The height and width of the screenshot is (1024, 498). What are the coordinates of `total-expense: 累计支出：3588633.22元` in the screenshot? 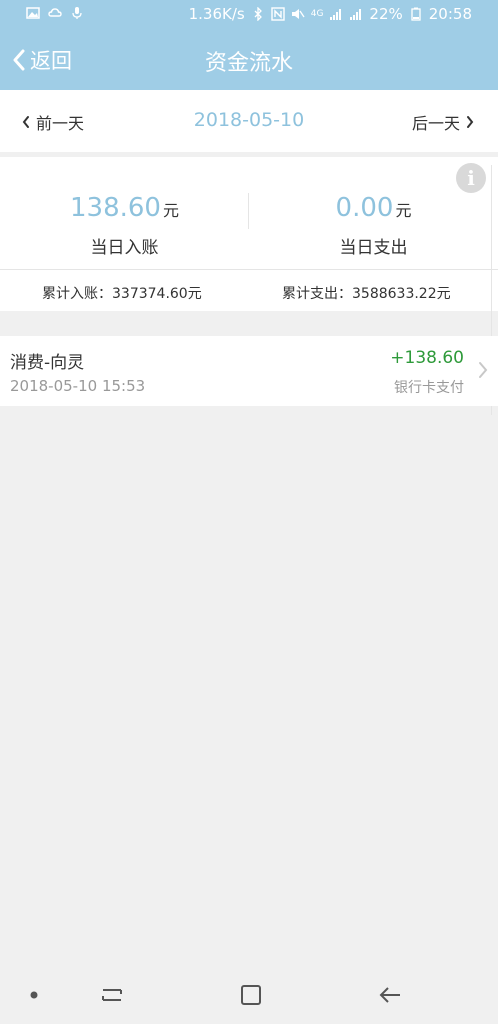 It's located at (366, 294).